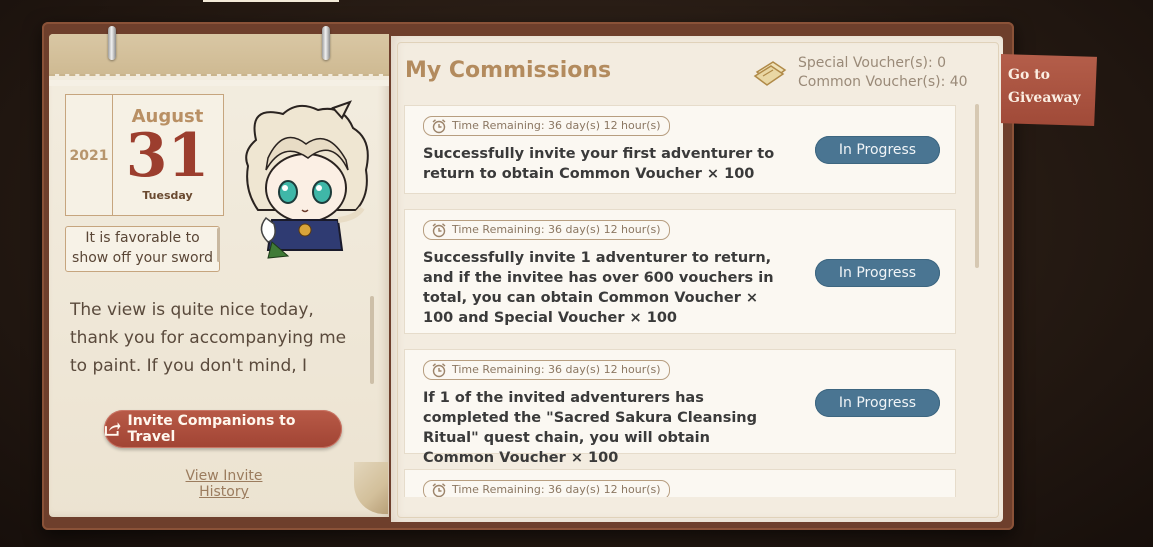  What do you see at coordinates (271, 1) in the screenshot?
I see `top-strip` at bounding box center [271, 1].